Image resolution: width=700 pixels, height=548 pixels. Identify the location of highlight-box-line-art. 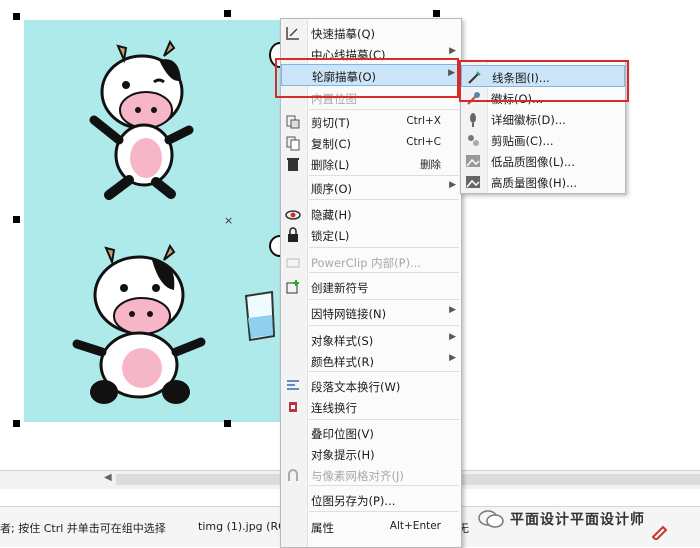
(544, 81).